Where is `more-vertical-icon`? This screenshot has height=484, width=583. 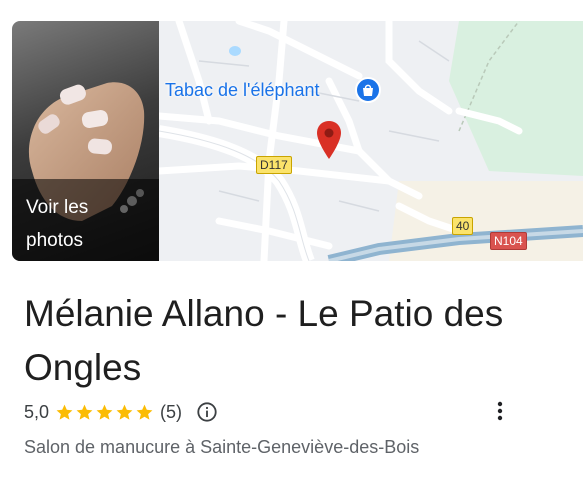 more-vertical-icon is located at coordinates (500, 411).